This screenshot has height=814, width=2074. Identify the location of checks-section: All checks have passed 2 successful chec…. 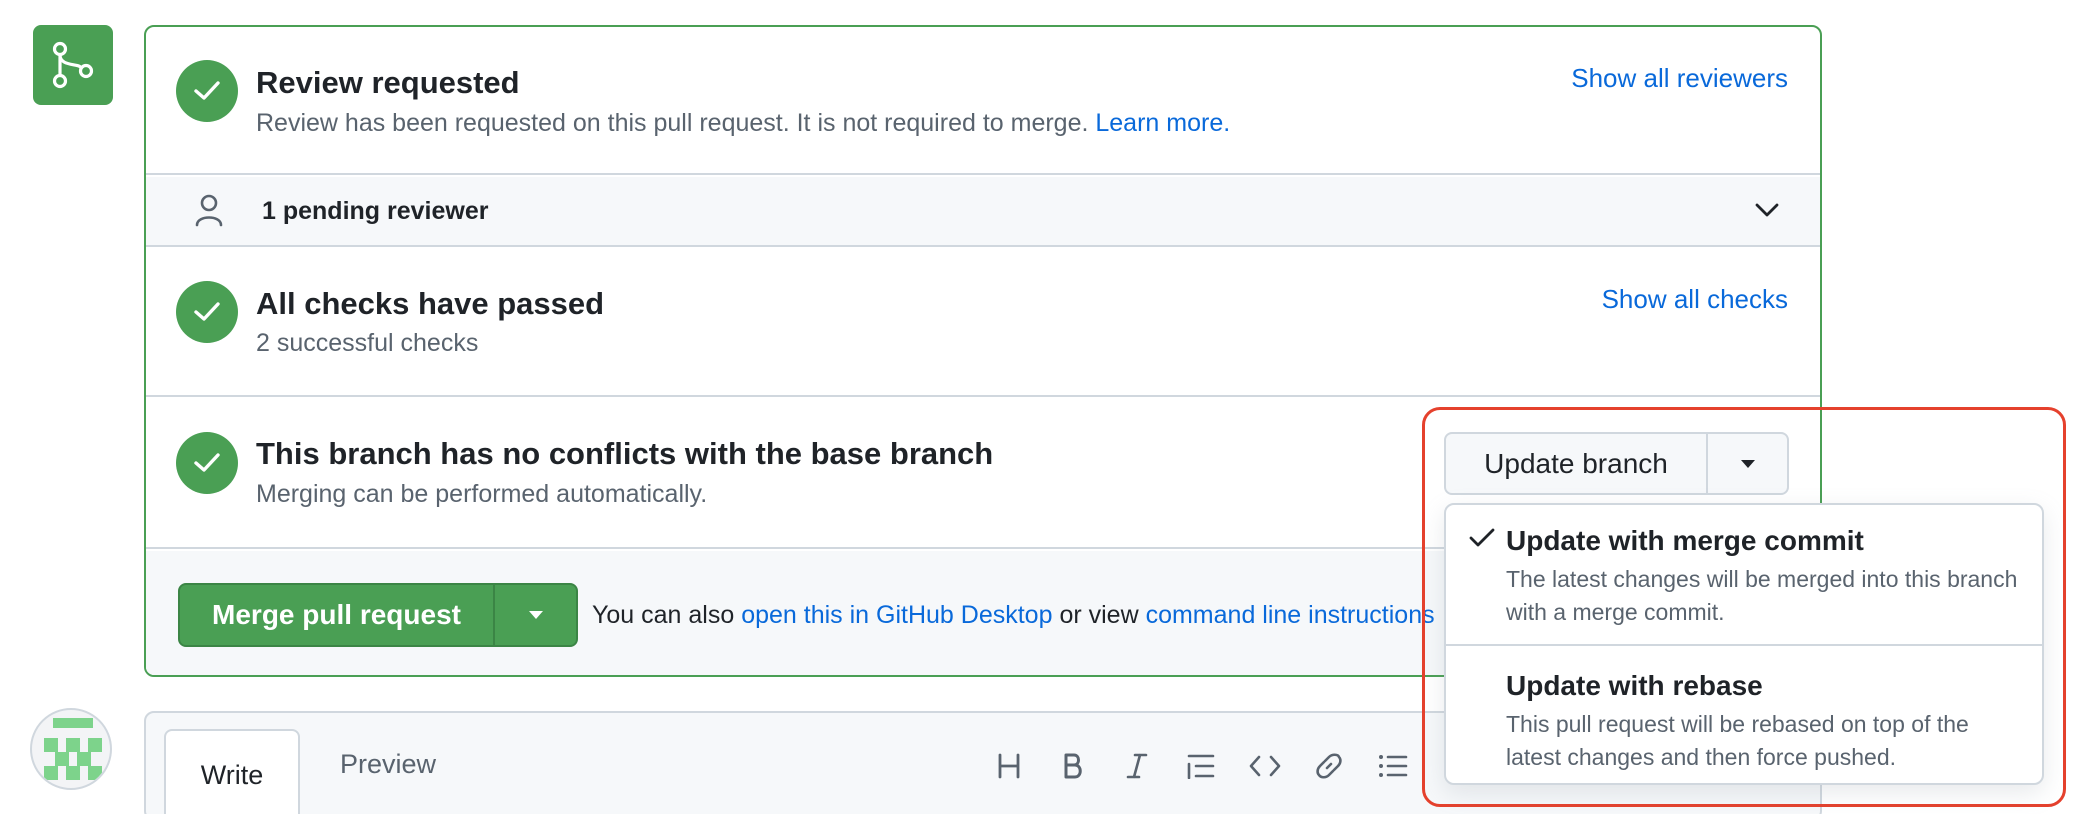
(983, 323).